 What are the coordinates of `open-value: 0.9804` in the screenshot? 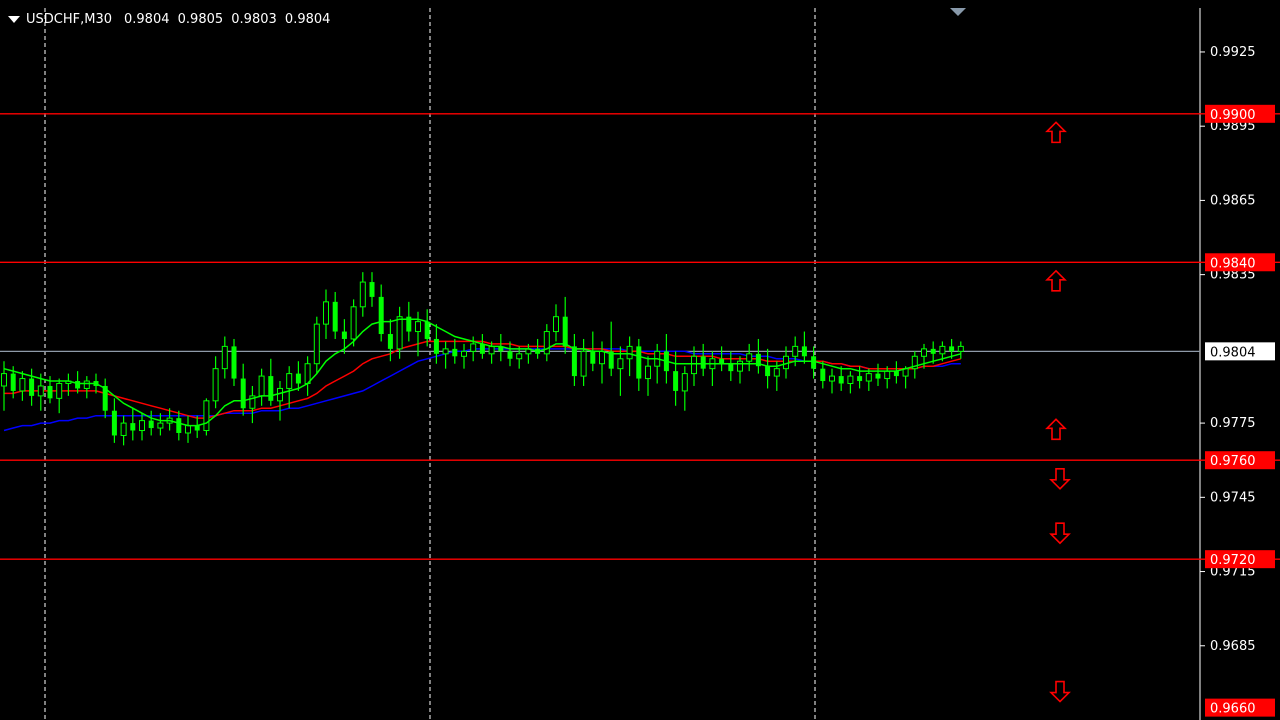 It's located at (147, 19).